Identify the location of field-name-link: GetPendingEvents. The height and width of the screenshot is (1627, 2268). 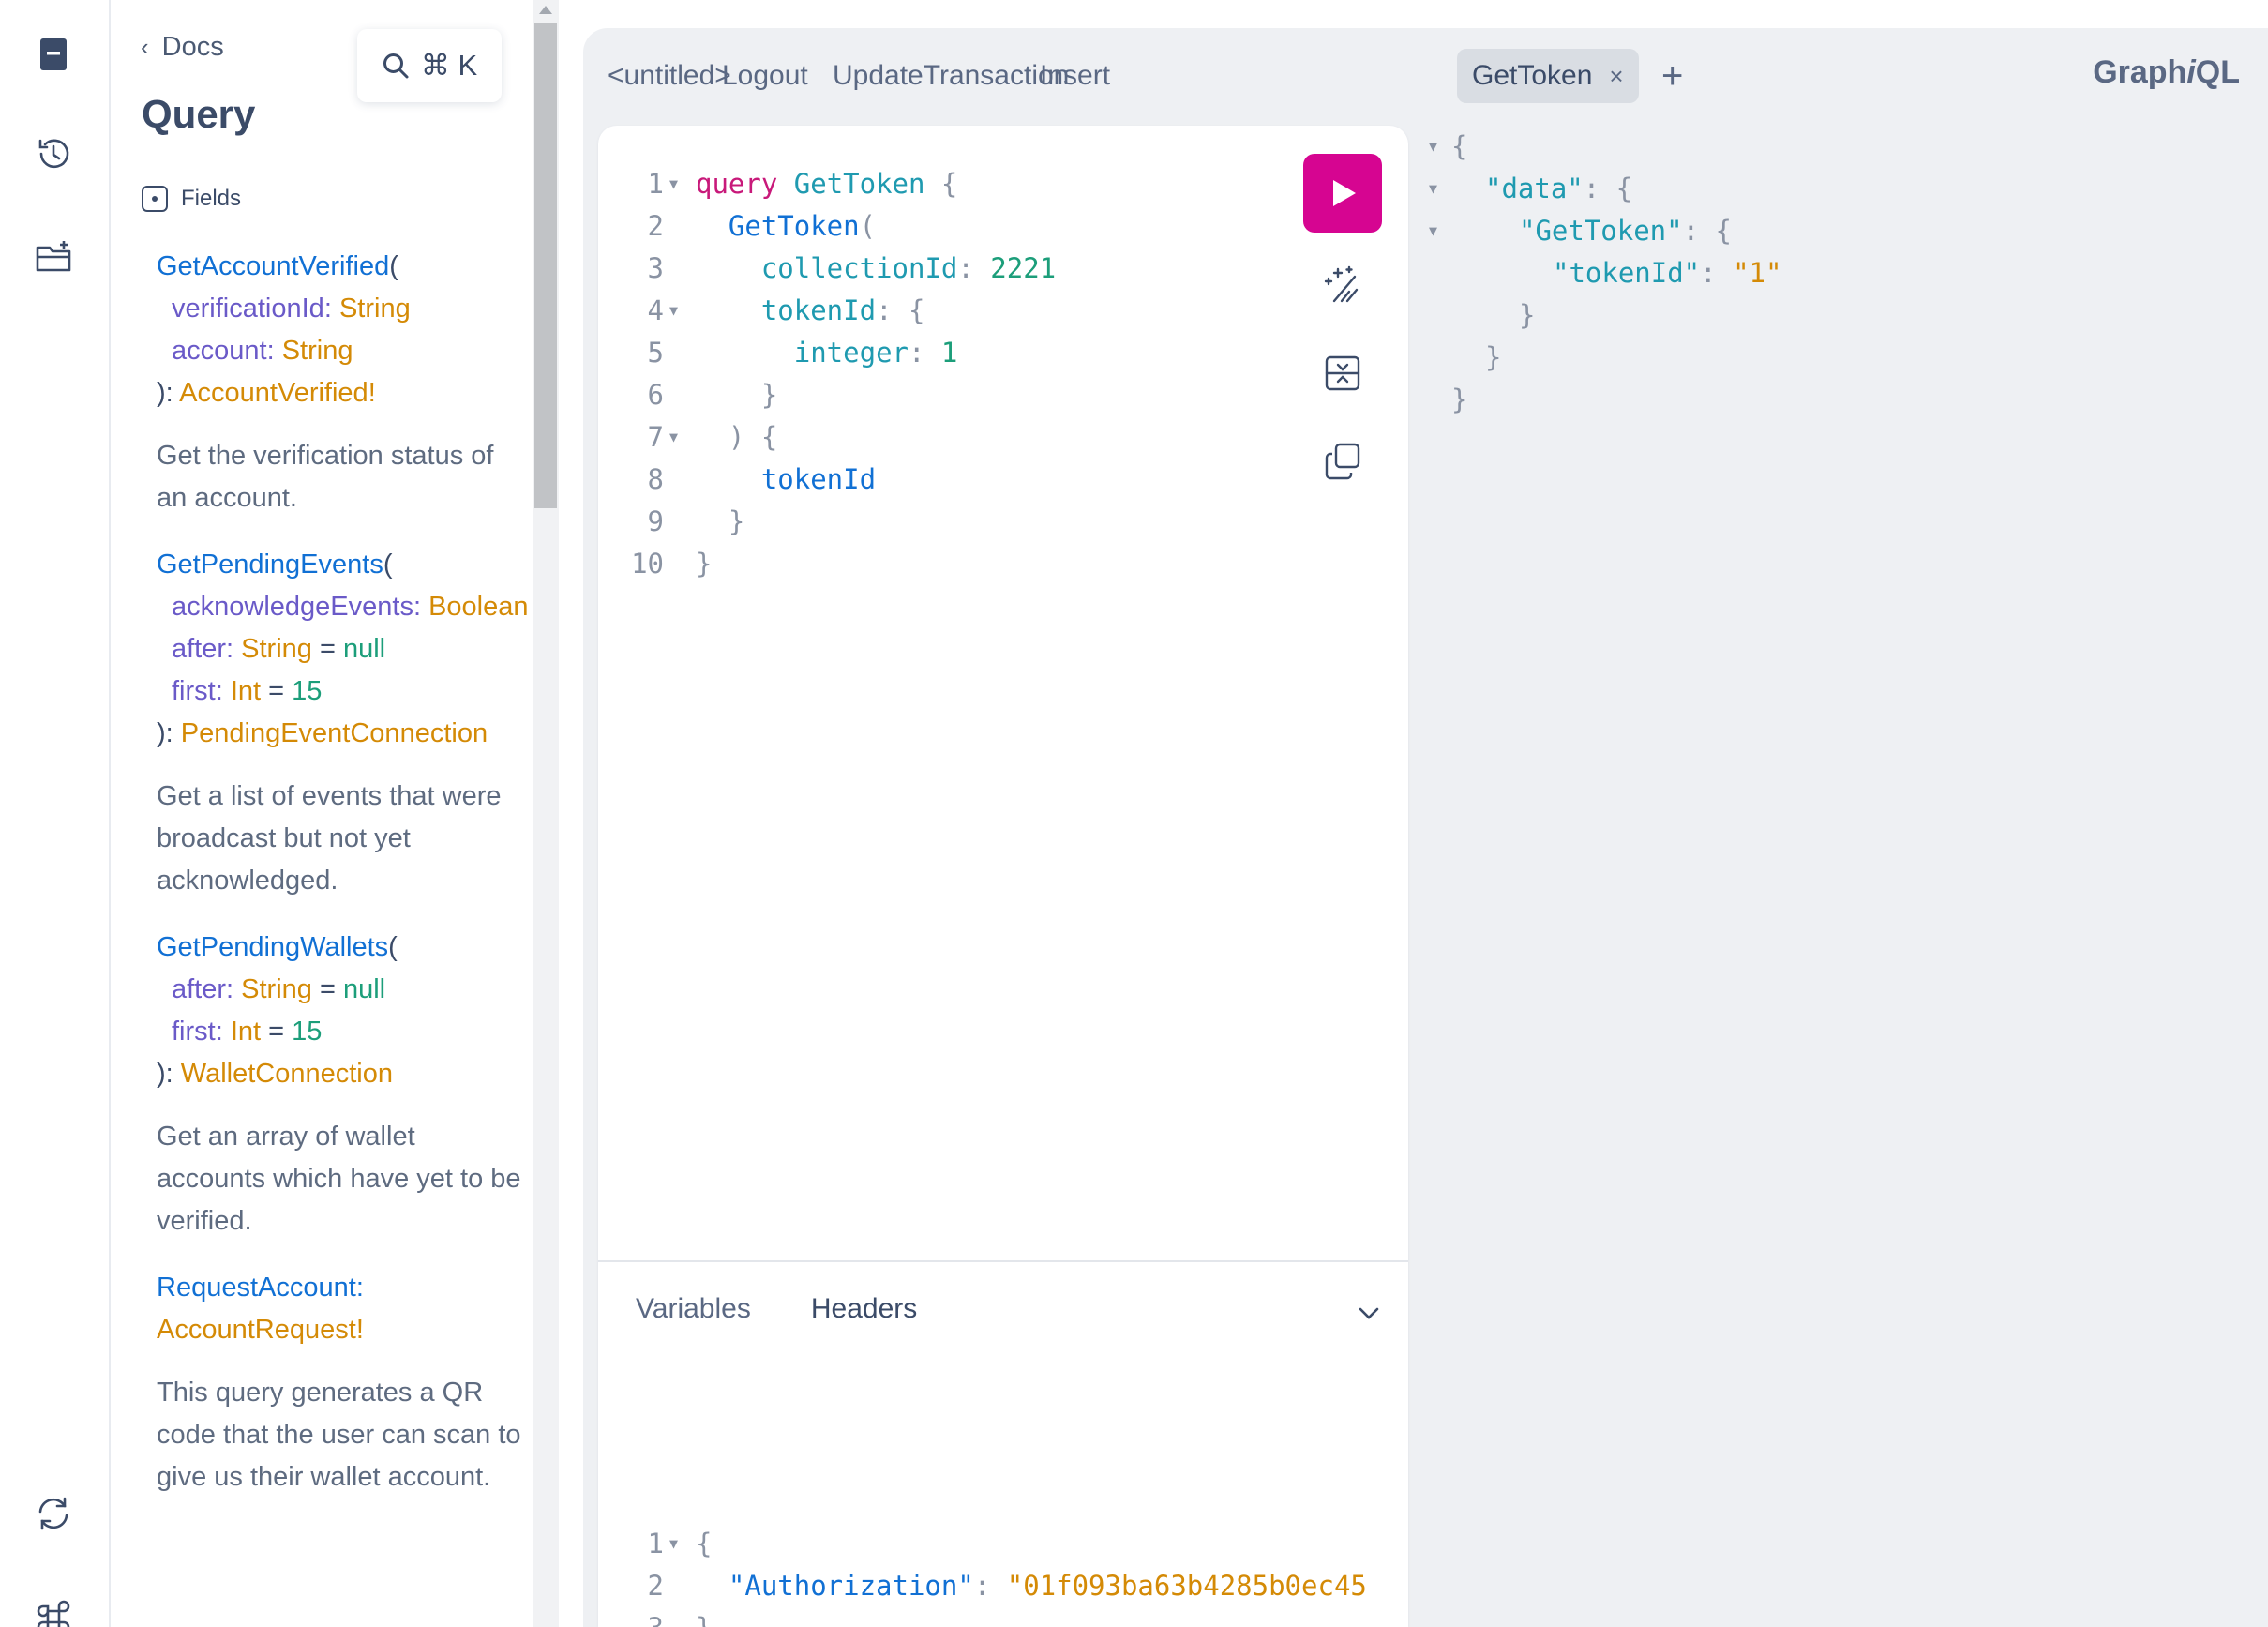
(270, 565).